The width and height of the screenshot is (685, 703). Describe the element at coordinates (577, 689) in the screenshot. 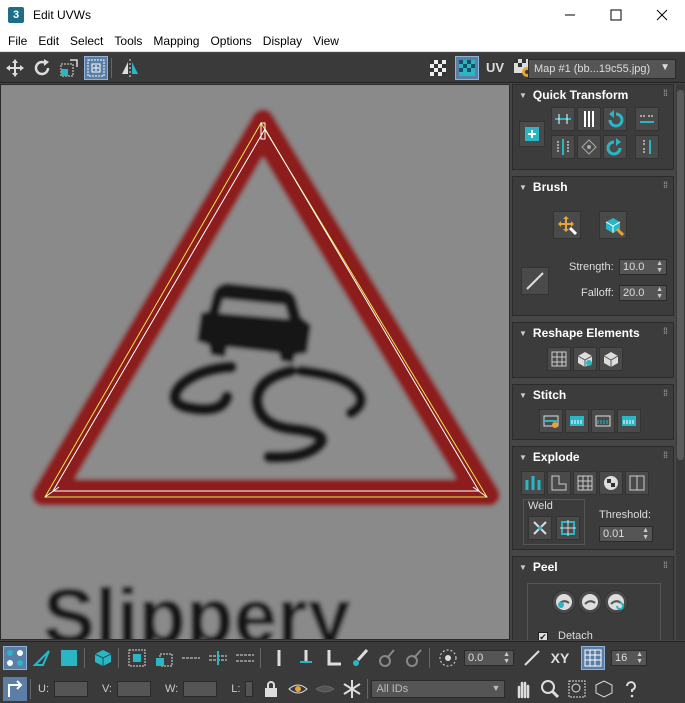

I see `zoom-region-button` at that location.